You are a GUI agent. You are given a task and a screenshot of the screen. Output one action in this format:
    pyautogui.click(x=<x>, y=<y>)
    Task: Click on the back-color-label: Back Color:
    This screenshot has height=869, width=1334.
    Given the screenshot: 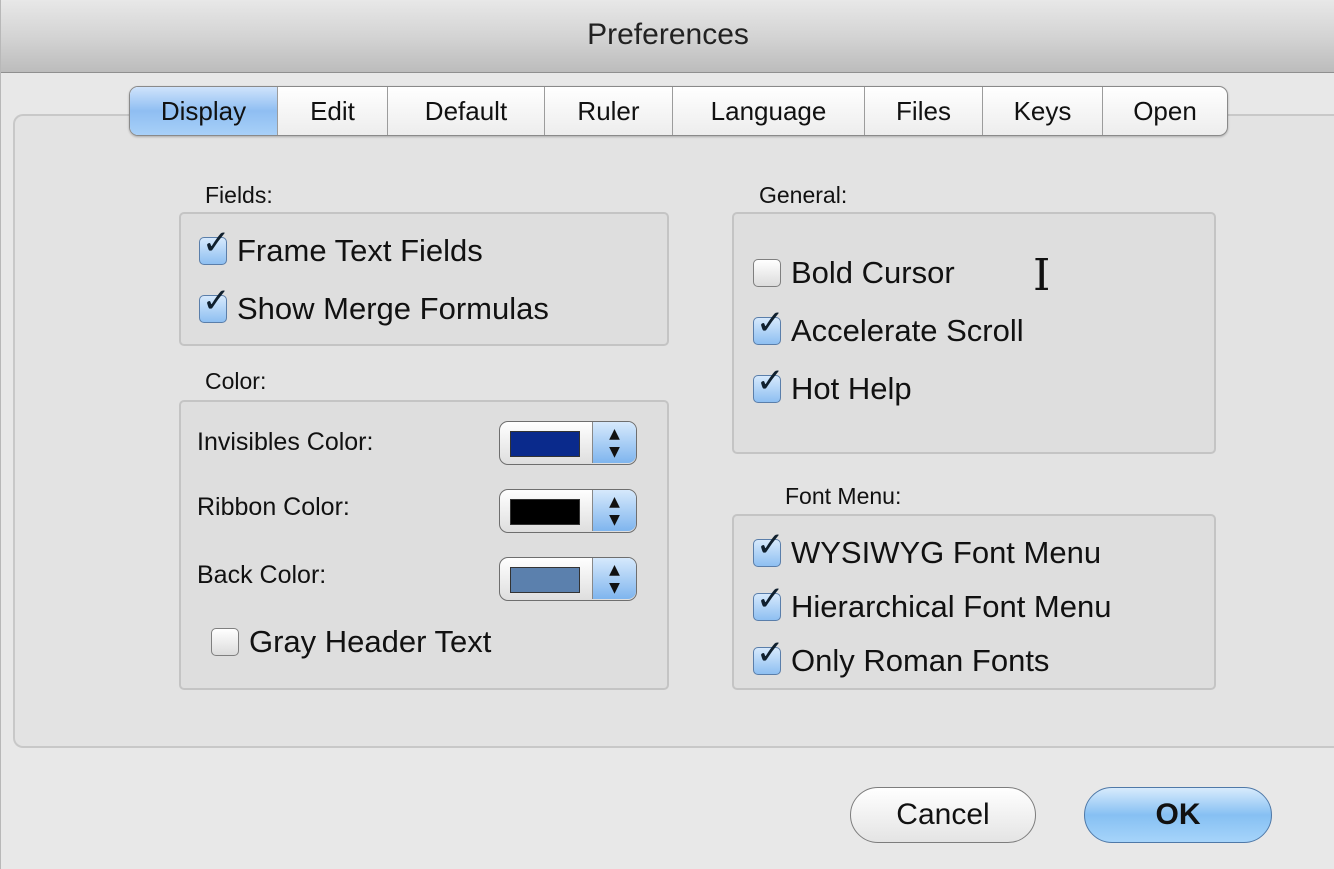 What is the action you would take?
    pyautogui.click(x=262, y=575)
    